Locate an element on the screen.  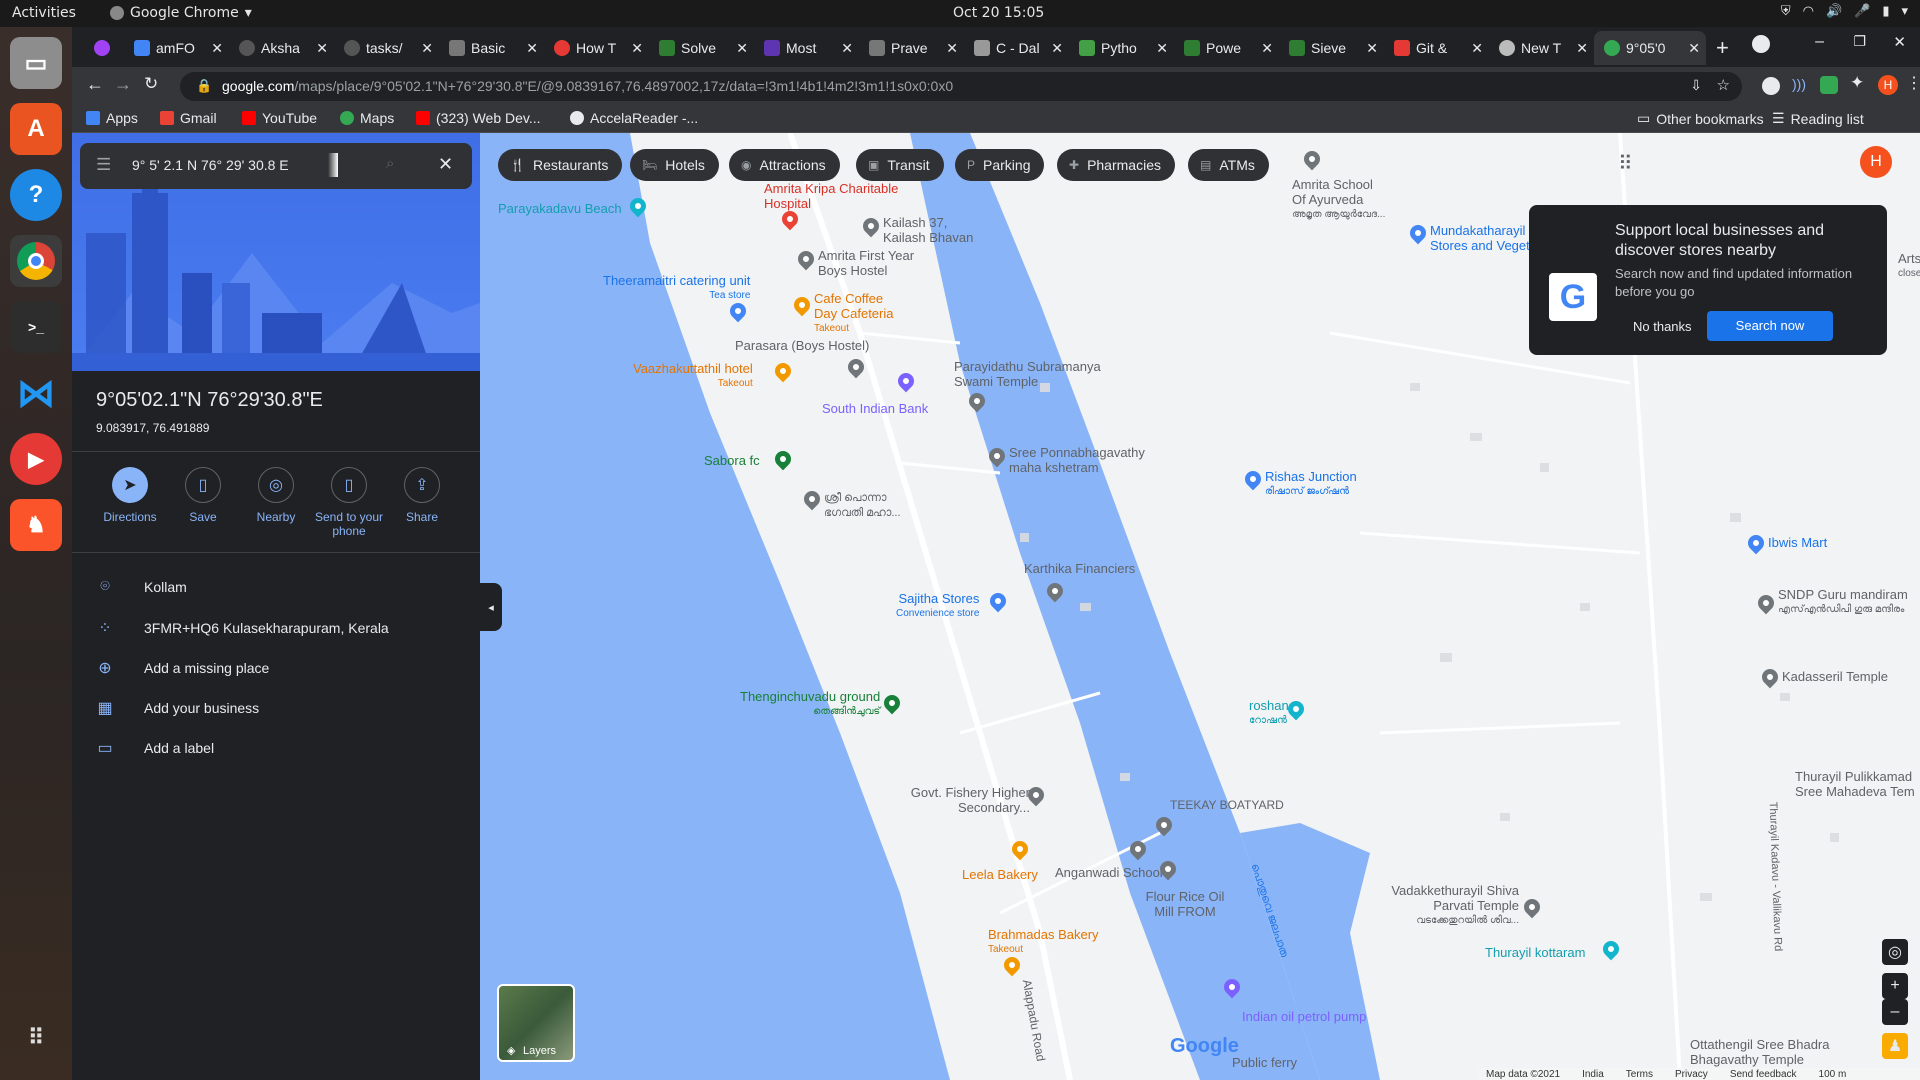
bookmark-youtube: YouTube is located at coordinates (279, 118).